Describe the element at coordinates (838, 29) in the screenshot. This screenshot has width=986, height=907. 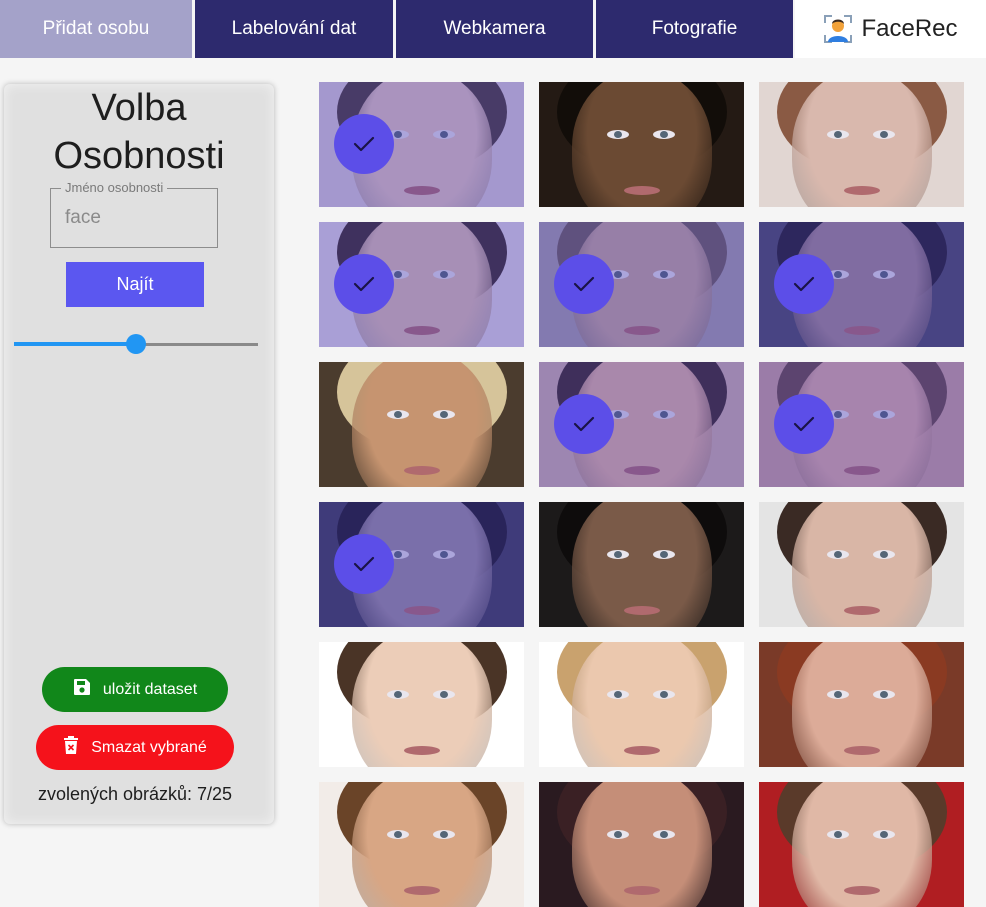
I see `user-face-icon` at that location.